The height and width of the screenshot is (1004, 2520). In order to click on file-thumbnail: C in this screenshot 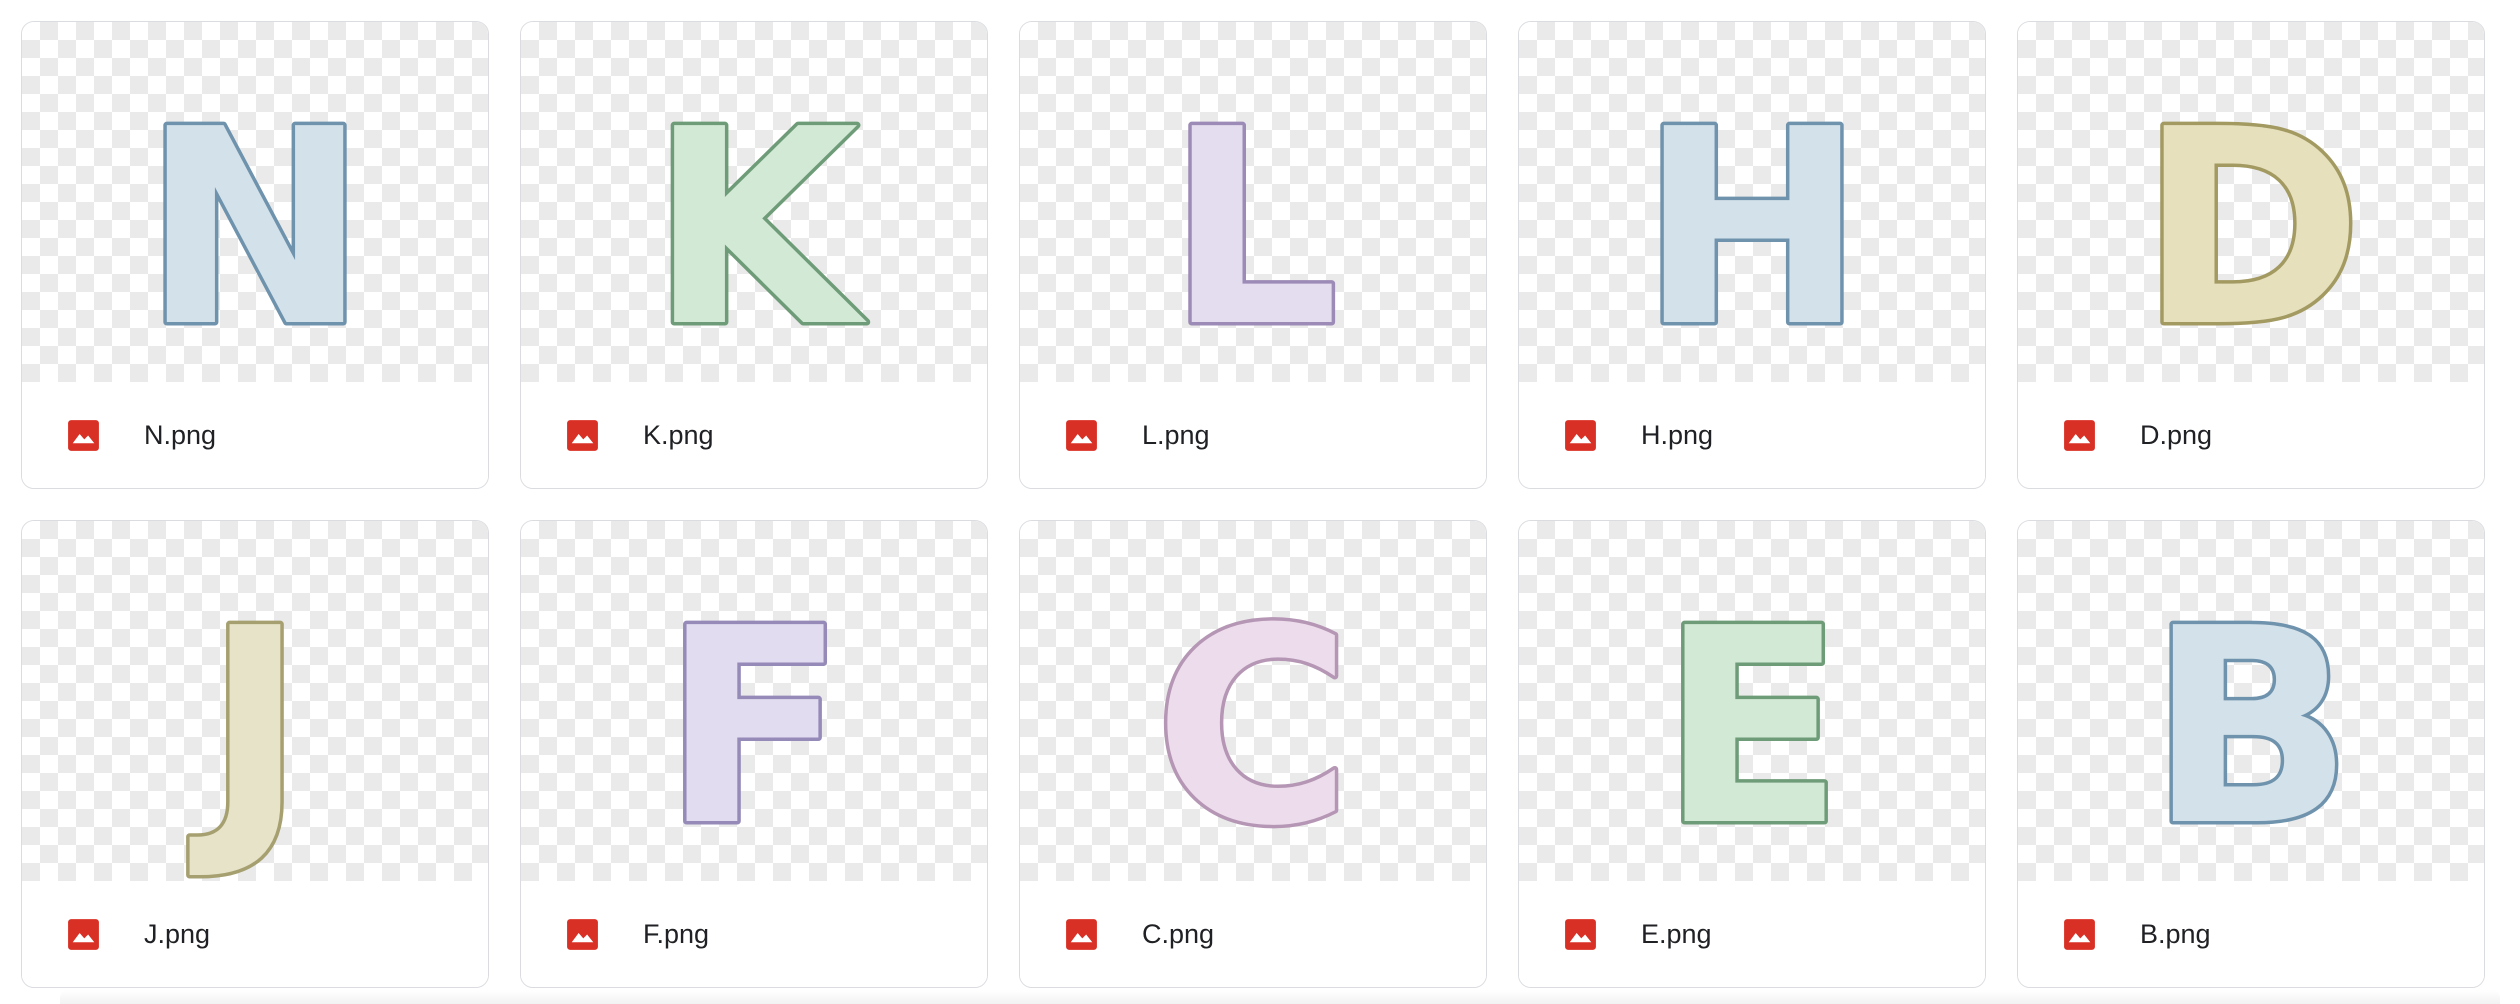, I will do `click(1253, 701)`.